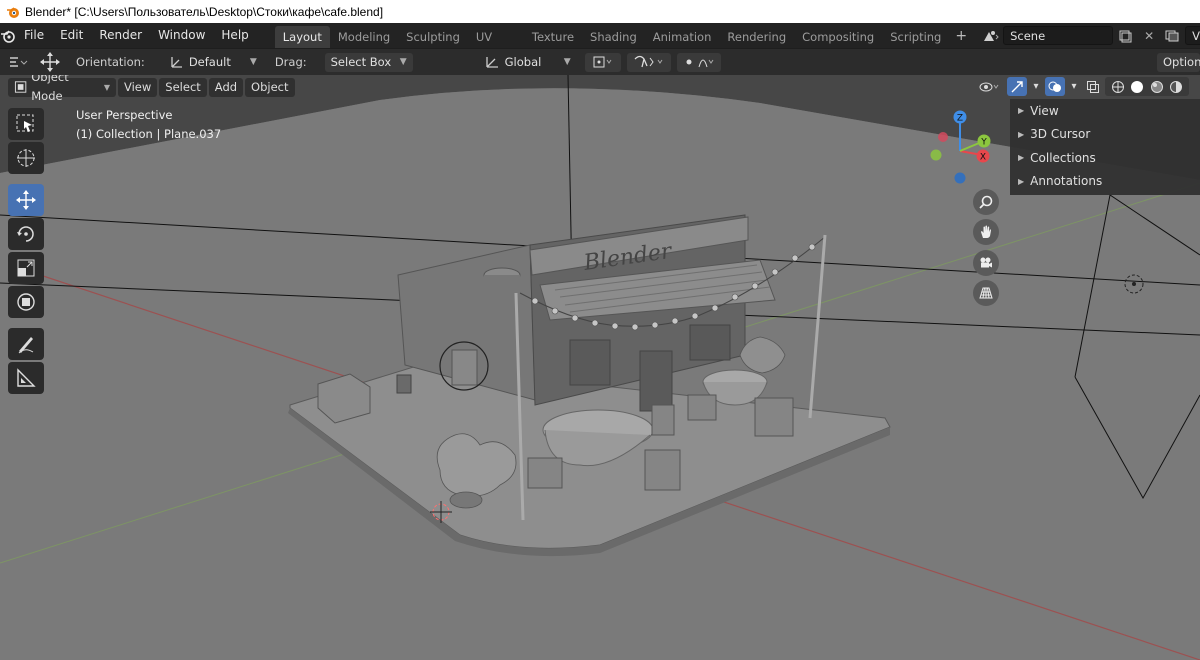 This screenshot has width=1200, height=660. I want to click on mode-dropdown: Object Mode ▼, so click(62, 89).